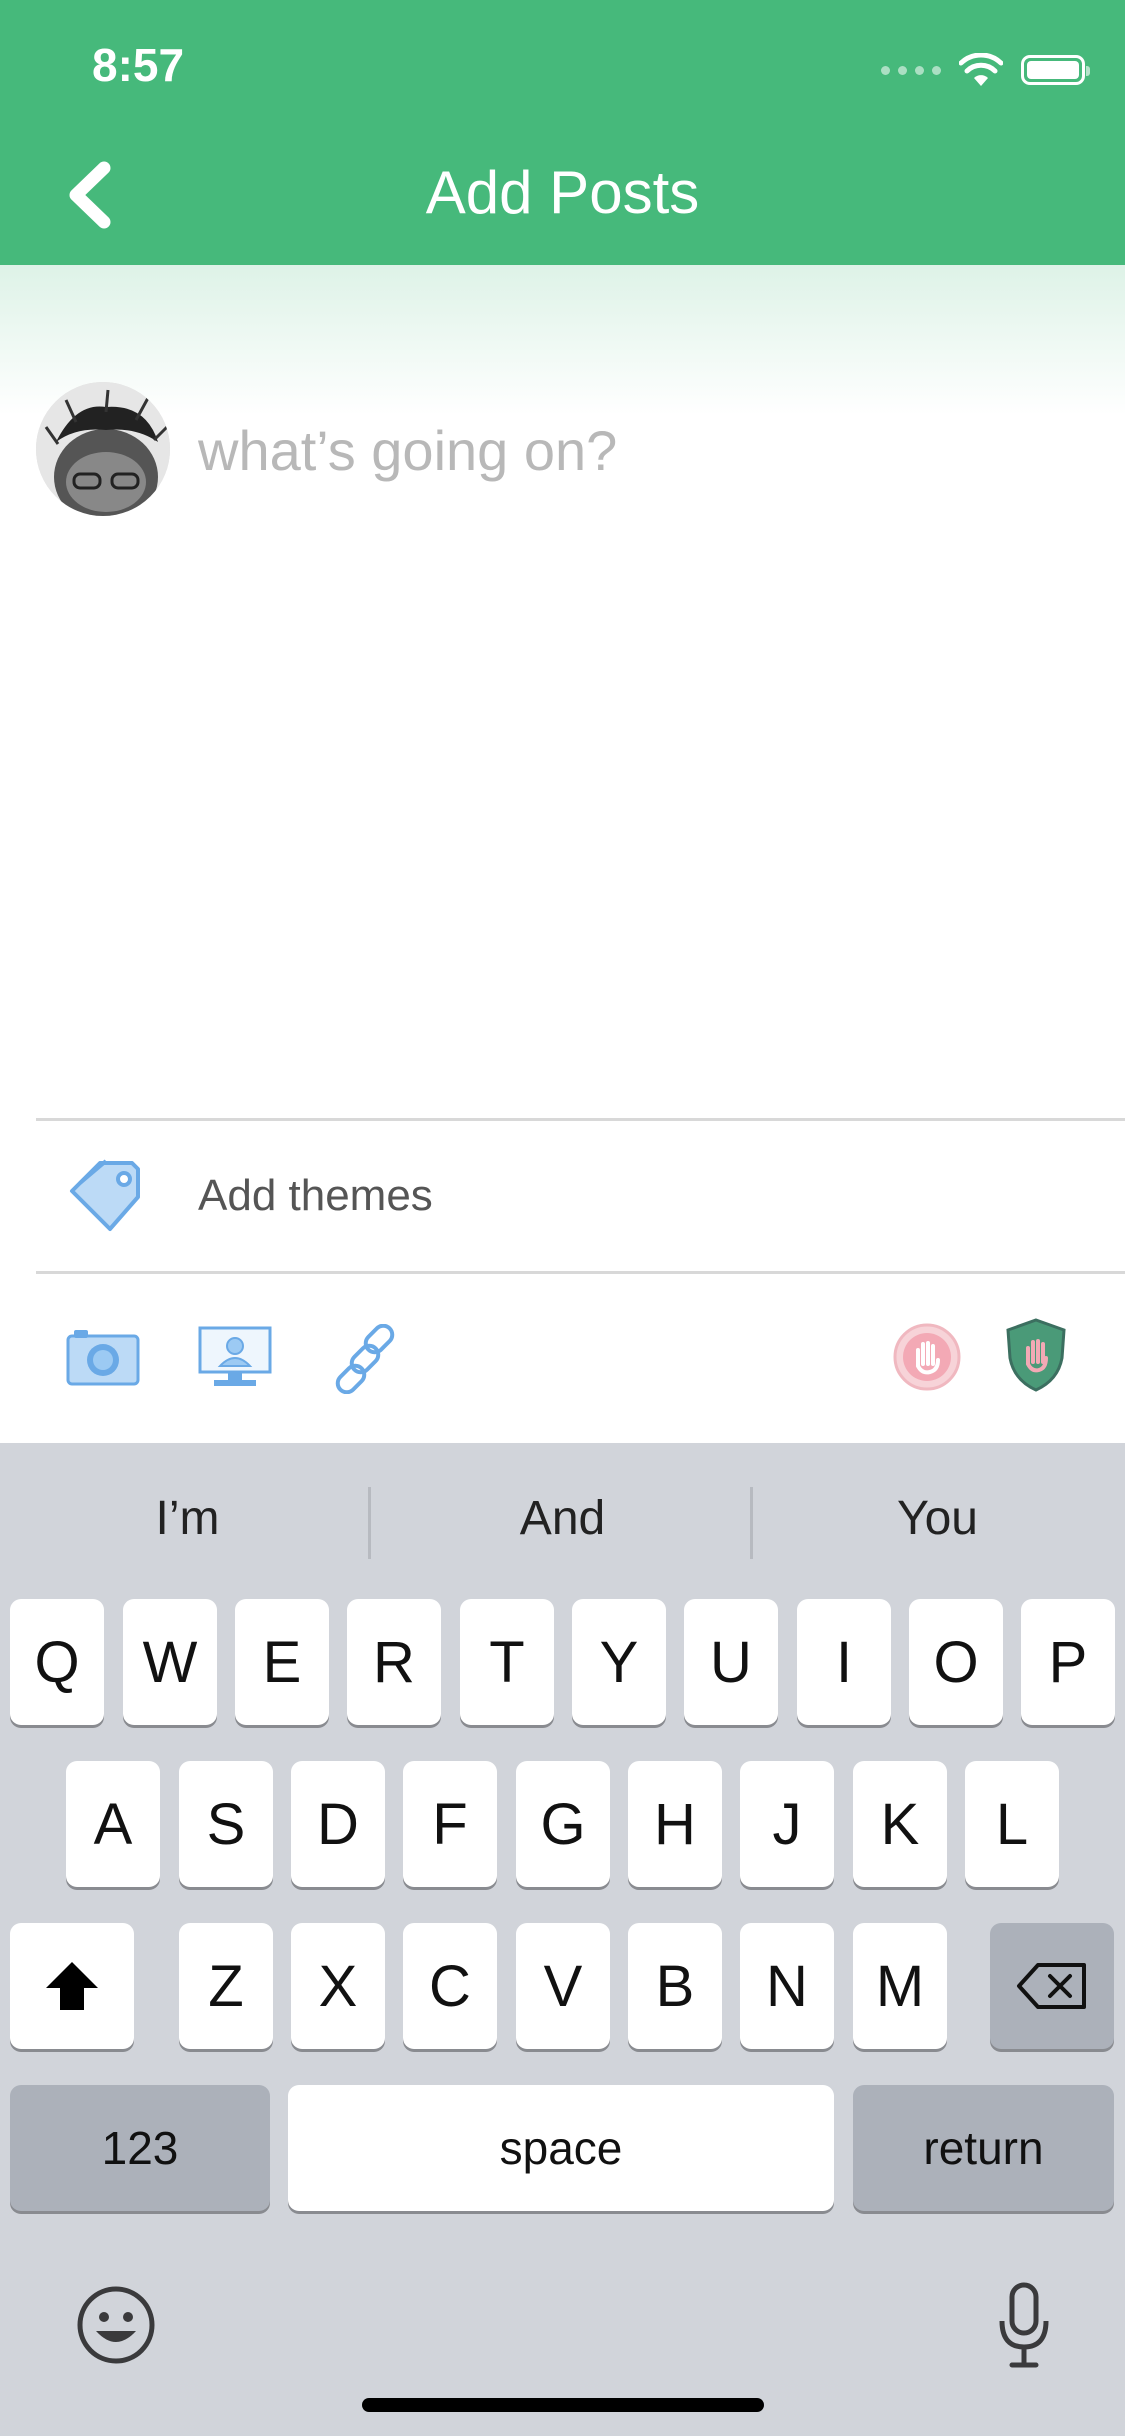 The height and width of the screenshot is (2436, 1125). I want to click on avatar, so click(103, 449).